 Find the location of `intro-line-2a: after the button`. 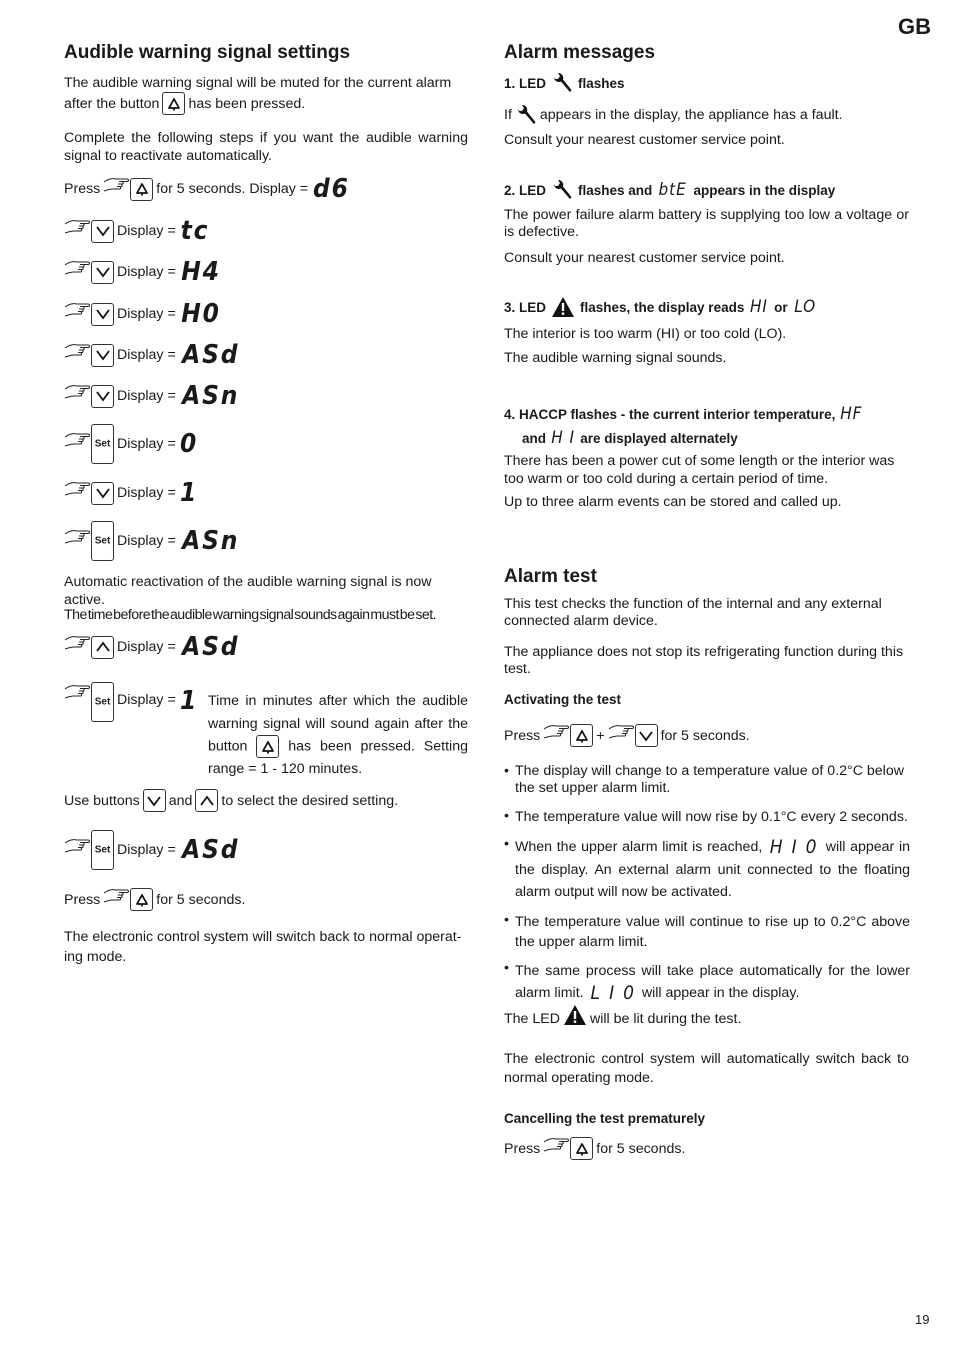

intro-line-2a: after the button is located at coordinates (112, 103).